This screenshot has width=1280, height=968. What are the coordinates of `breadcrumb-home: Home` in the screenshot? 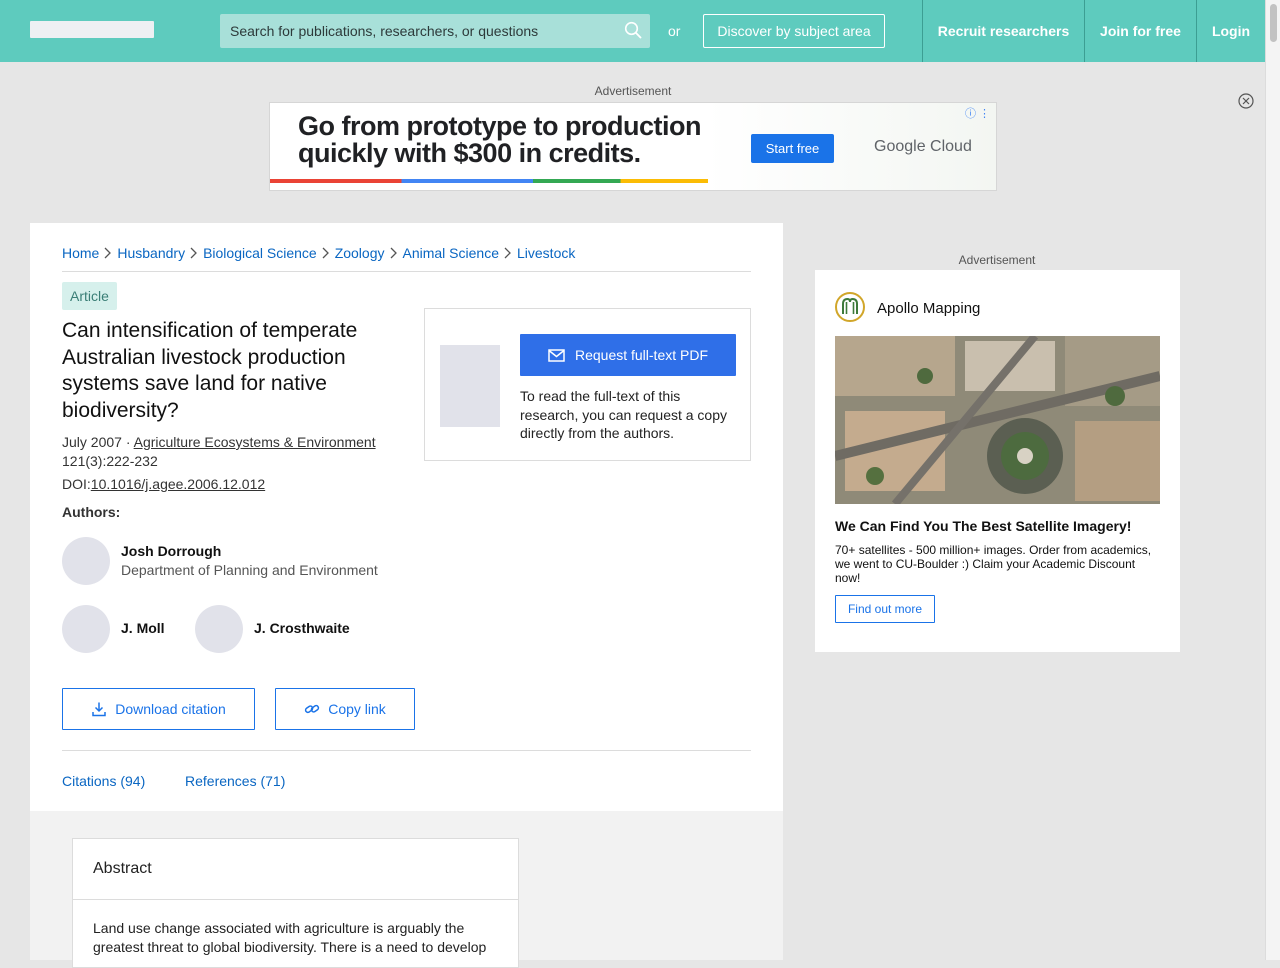 It's located at (80, 253).